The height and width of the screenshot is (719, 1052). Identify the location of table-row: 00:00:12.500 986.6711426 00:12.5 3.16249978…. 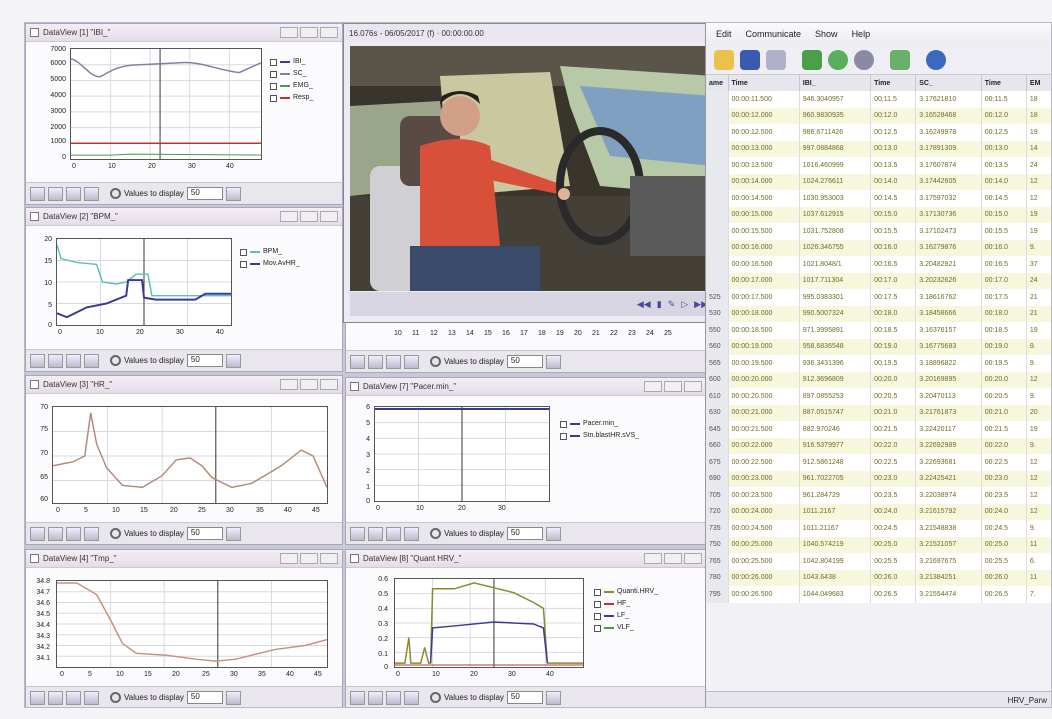
(878, 132).